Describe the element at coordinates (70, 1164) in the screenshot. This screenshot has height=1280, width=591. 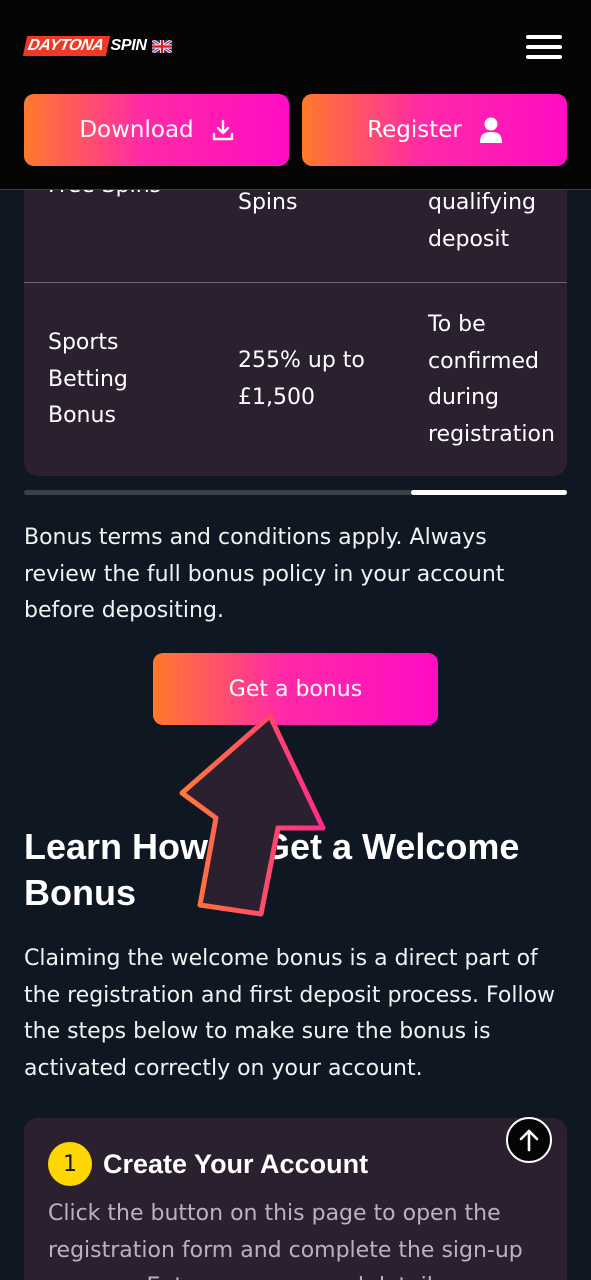
I see `step-number-badge: 1` at that location.